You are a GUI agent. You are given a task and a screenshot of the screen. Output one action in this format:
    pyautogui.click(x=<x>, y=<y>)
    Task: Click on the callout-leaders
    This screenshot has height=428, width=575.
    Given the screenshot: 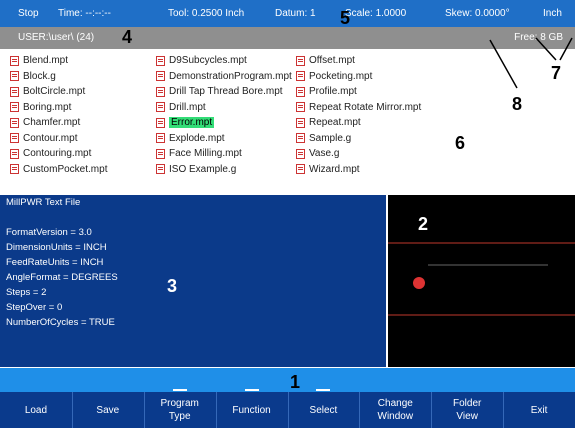 What is the action you would take?
    pyautogui.click(x=531, y=63)
    